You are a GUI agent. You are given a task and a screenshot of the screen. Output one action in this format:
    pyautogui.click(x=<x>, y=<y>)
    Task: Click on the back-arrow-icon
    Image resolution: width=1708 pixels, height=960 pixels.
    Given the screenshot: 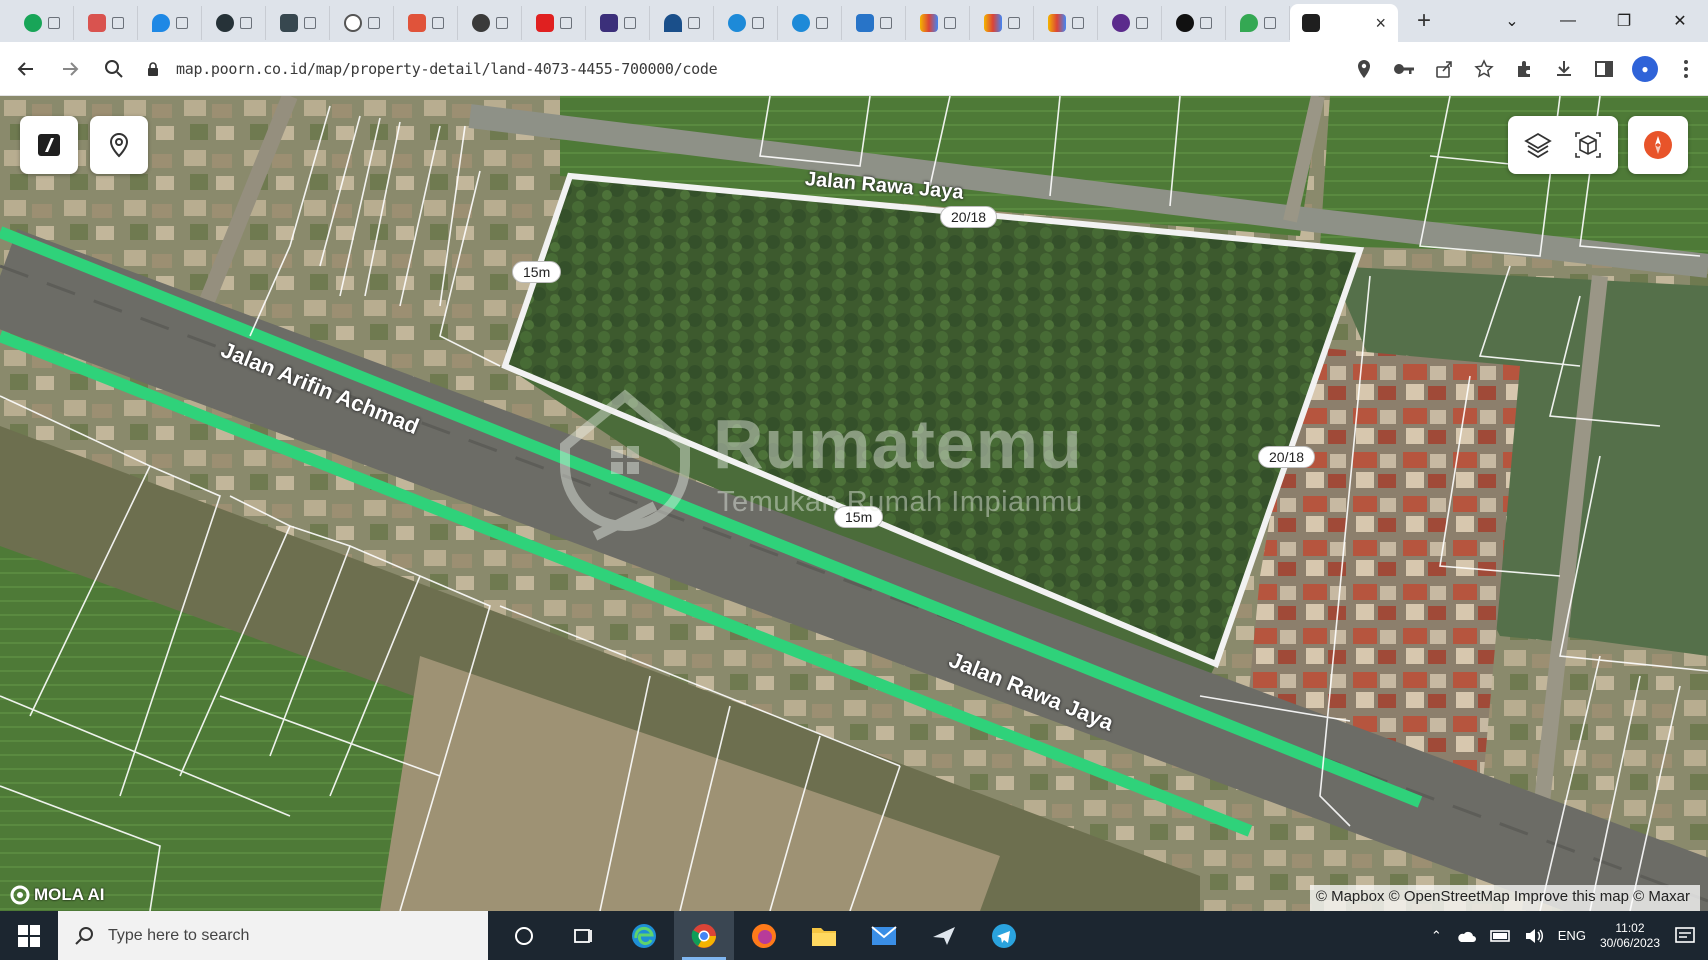 What is the action you would take?
    pyautogui.click(x=25, y=68)
    